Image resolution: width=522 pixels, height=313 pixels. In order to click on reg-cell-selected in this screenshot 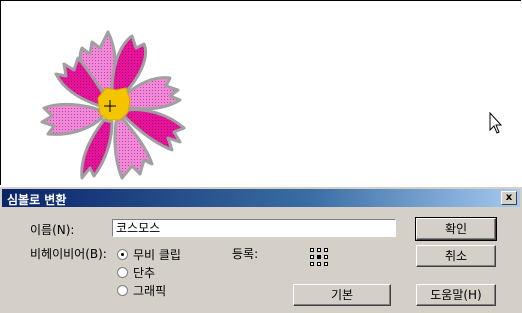, I will do `click(319, 257)`.